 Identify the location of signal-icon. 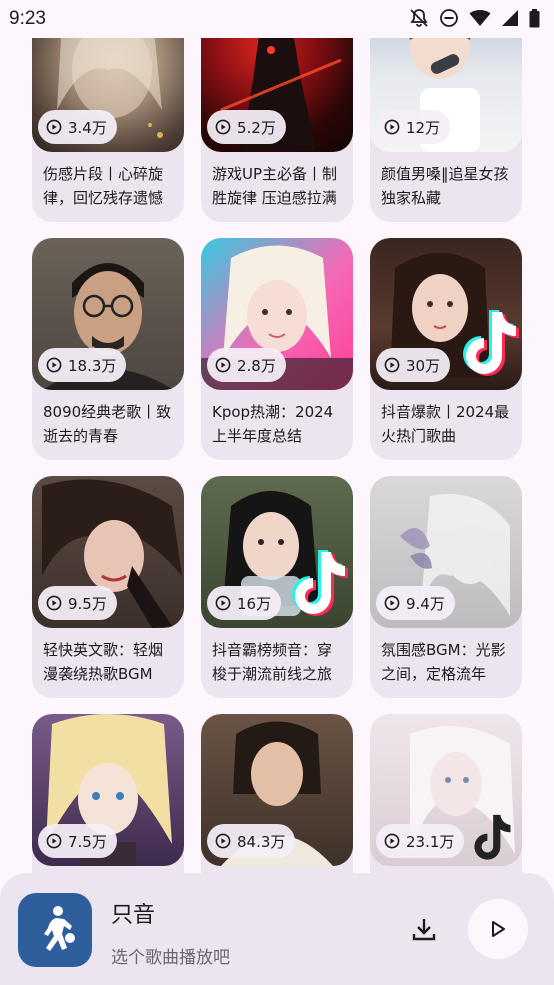
(510, 18).